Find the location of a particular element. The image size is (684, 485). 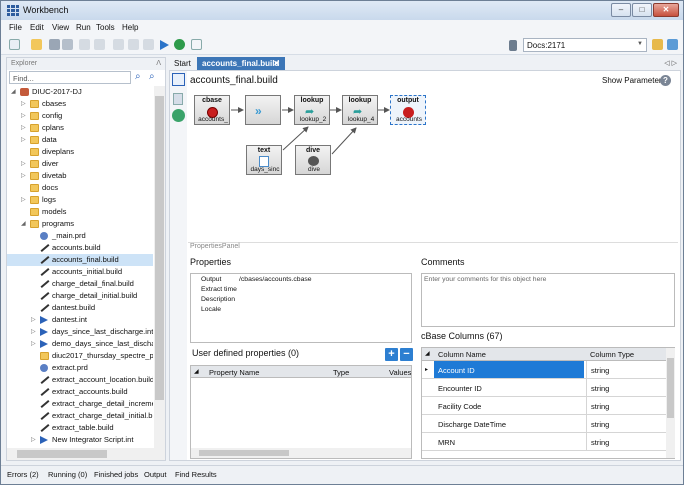

udp-col-values: Values is located at coordinates (400, 372).